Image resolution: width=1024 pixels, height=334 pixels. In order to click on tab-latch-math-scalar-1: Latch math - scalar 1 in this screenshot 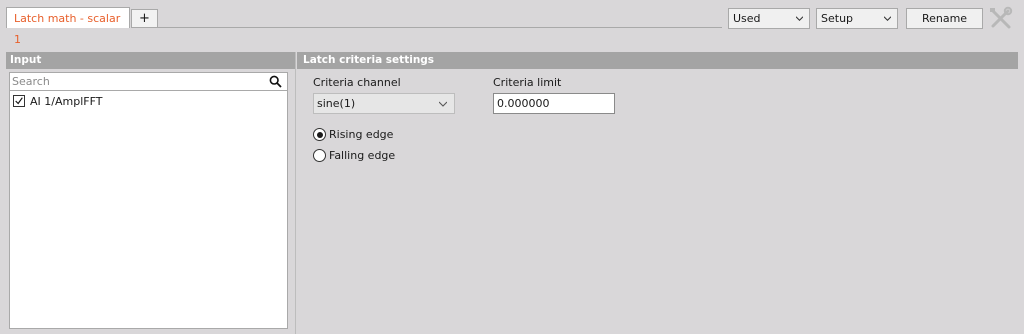, I will do `click(68, 26)`.